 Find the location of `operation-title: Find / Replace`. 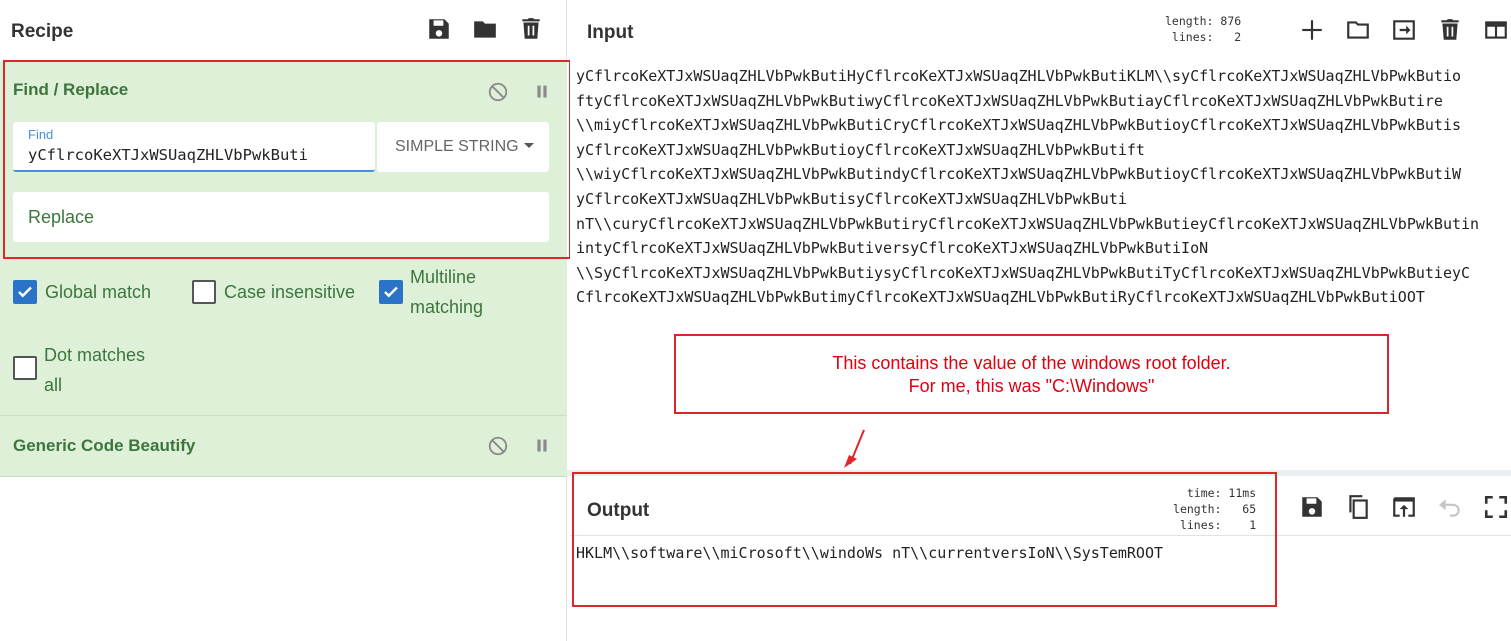

operation-title: Find / Replace is located at coordinates (71, 89).